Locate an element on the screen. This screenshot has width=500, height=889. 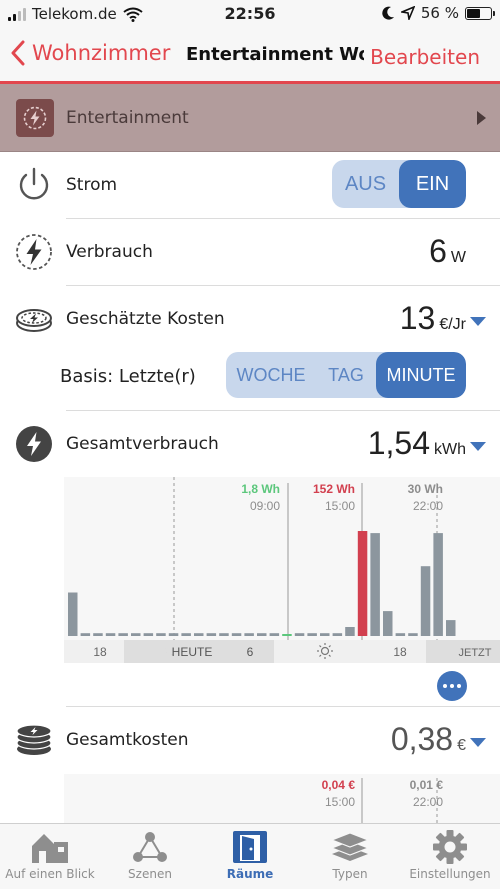
estimated-cost-row: Geschätzte Kosten 13 €/Jr is located at coordinates (250, 319).